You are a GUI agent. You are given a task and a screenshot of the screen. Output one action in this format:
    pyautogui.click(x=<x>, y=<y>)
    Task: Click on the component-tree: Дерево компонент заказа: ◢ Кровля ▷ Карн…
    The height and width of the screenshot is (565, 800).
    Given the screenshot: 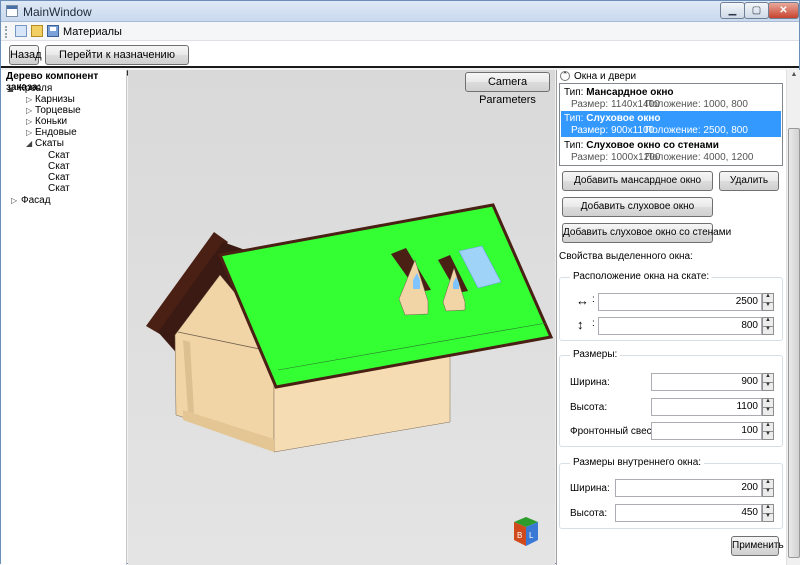 What is the action you would take?
    pyautogui.click(x=64, y=317)
    